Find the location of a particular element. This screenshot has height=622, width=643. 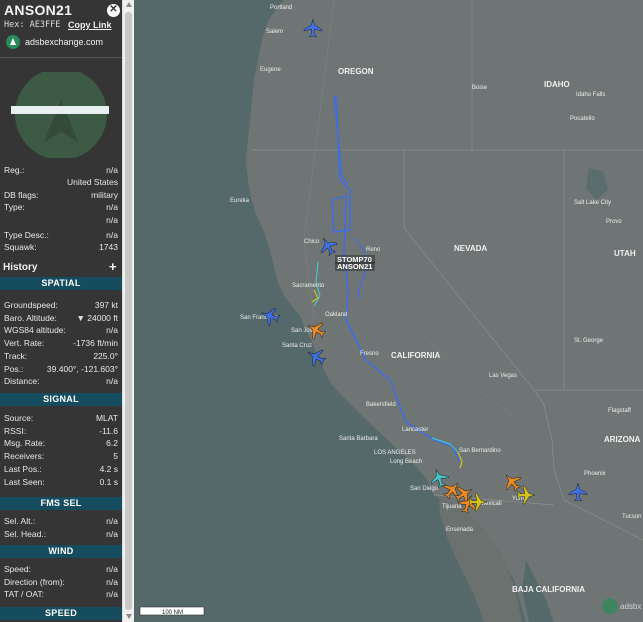

spatial-key: Groundspeed: is located at coordinates (31, 305).